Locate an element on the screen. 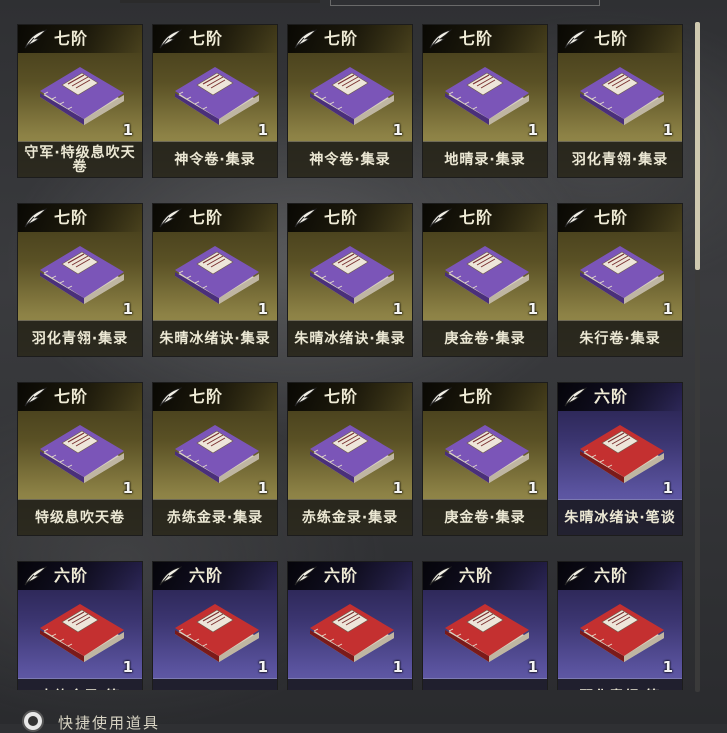 This screenshot has height=733, width=727. item-card: 六阶 1 朱晴冰绪诀·笔谈 is located at coordinates (620, 459).